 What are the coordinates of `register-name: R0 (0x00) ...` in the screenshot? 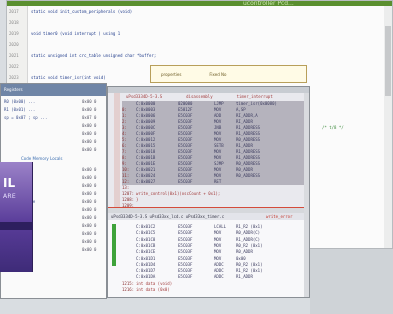 It's located at (20, 101).